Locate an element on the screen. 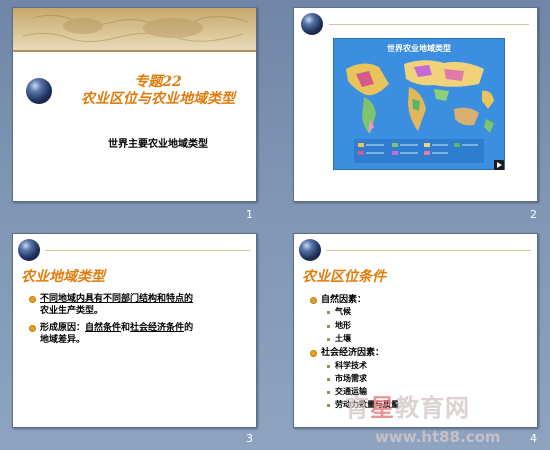 The width and height of the screenshot is (550, 450). title-banner is located at coordinates (134, 29).